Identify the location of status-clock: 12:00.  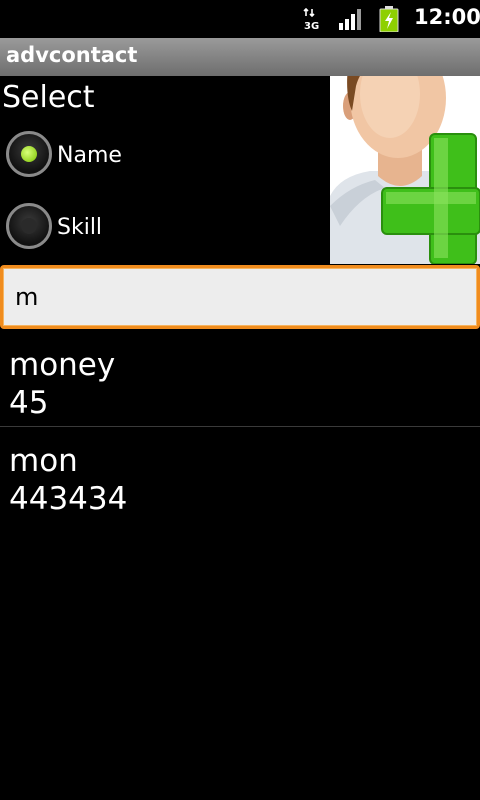
(447, 17).